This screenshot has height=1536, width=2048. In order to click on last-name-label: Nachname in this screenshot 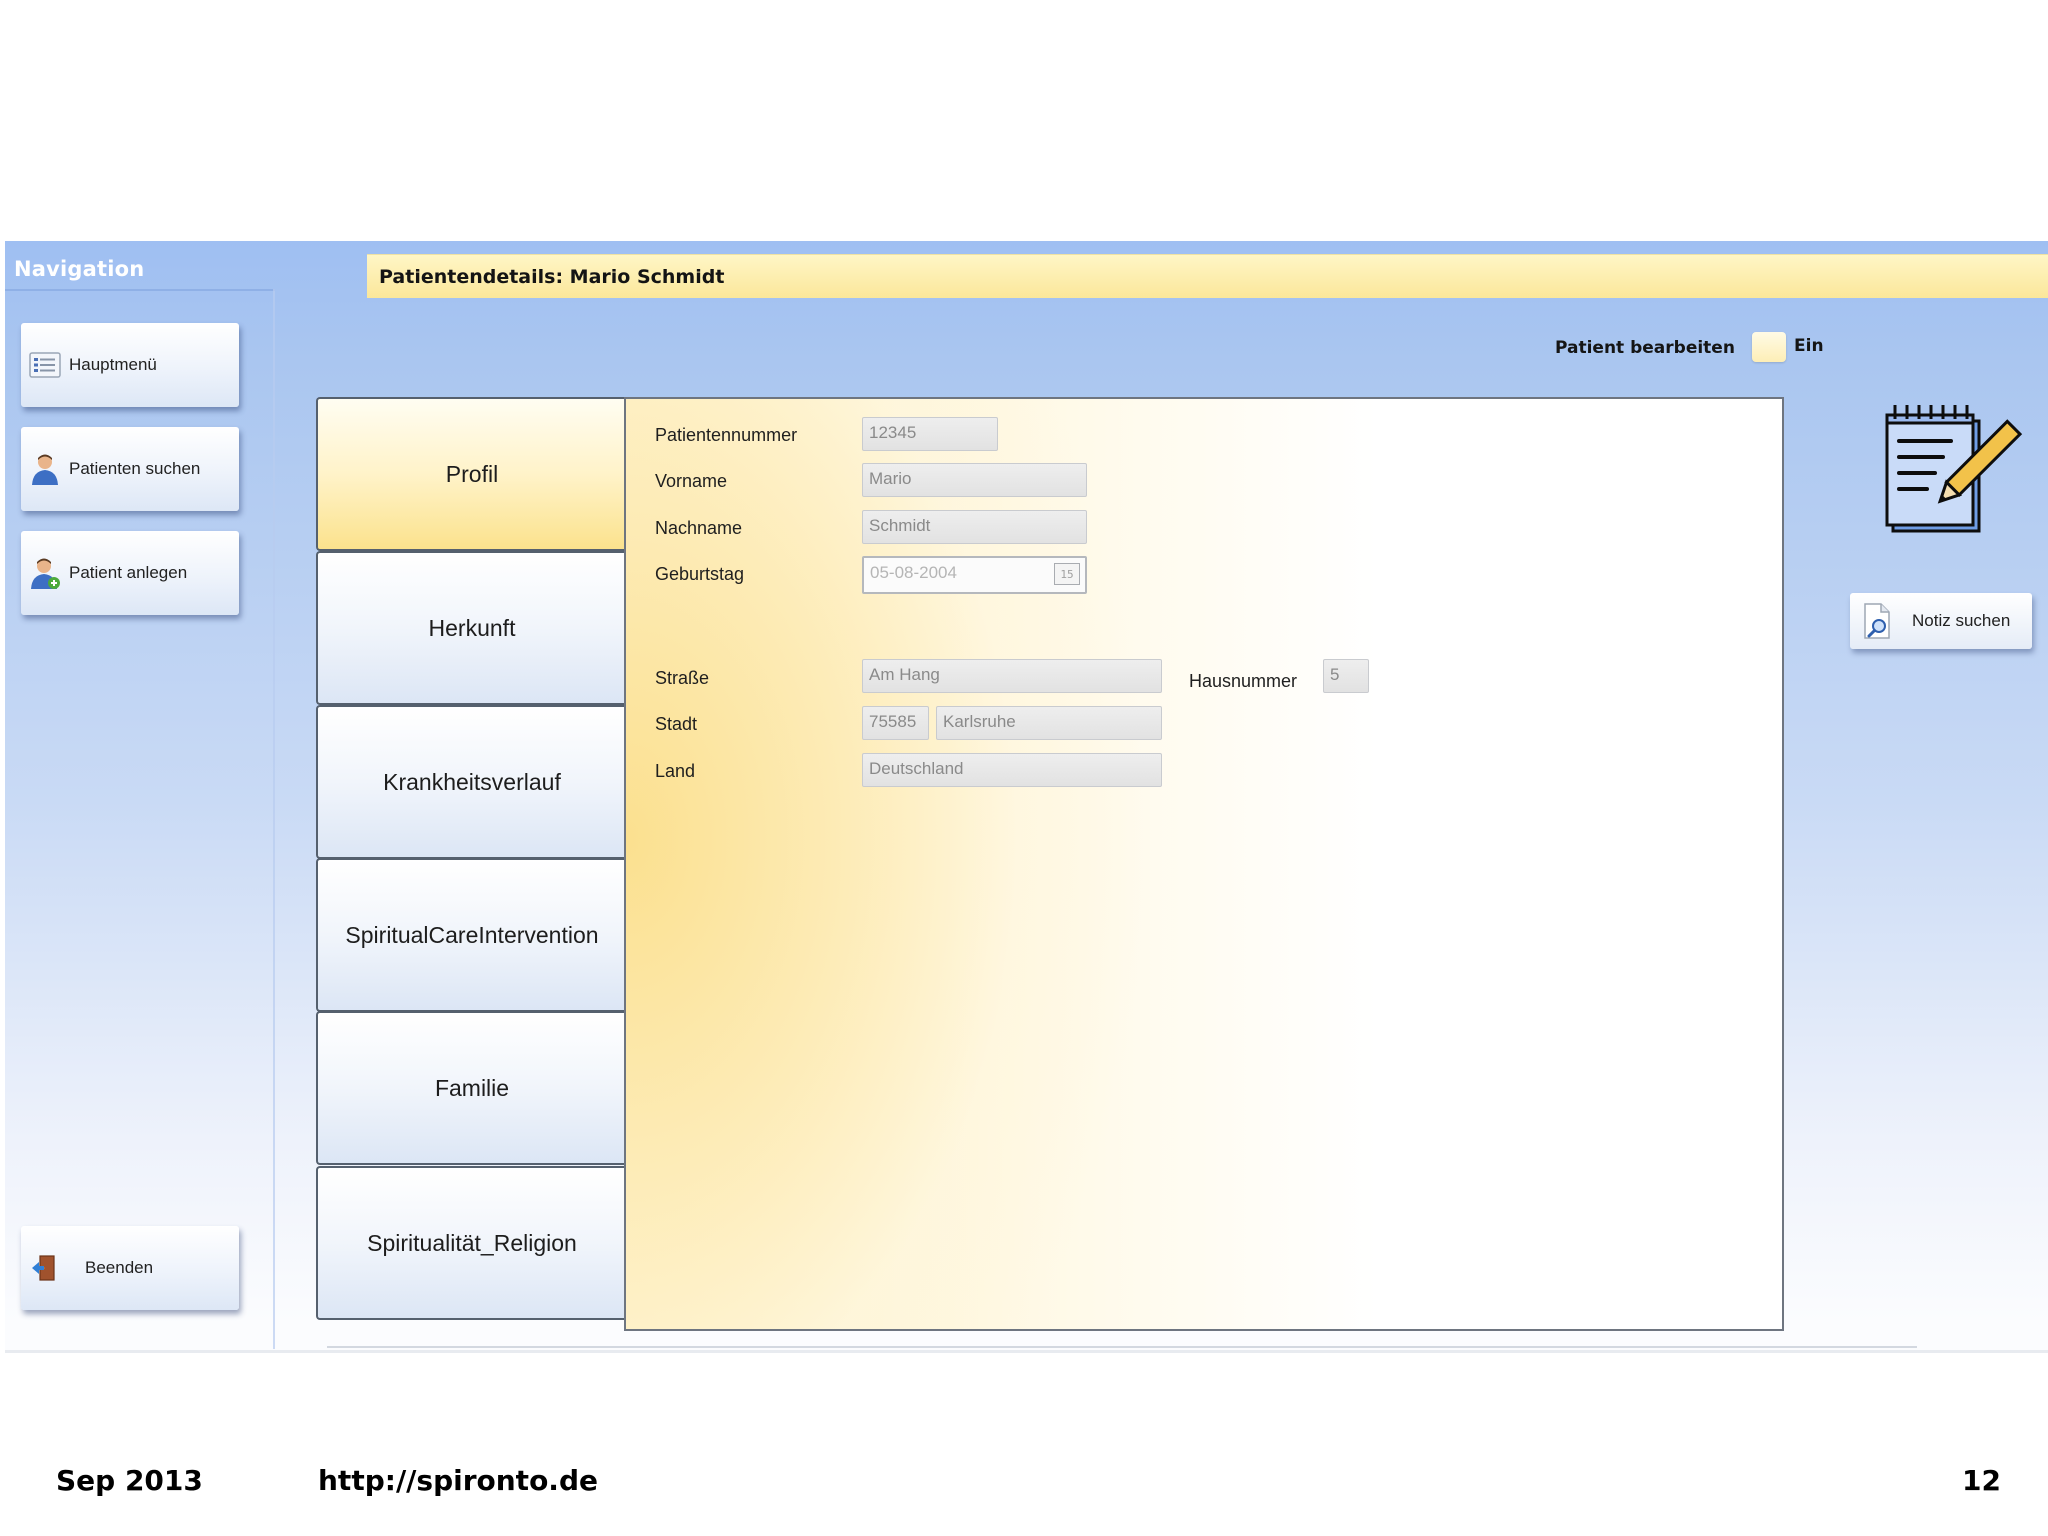, I will do `click(699, 528)`.